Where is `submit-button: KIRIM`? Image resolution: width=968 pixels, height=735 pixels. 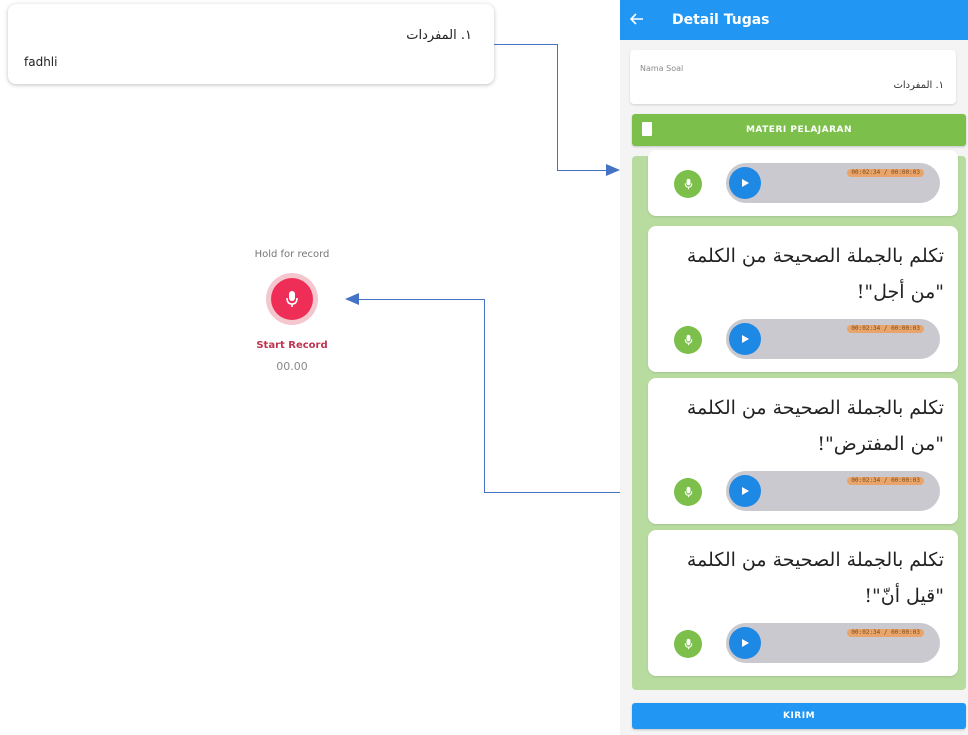 submit-button: KIRIM is located at coordinates (799, 716).